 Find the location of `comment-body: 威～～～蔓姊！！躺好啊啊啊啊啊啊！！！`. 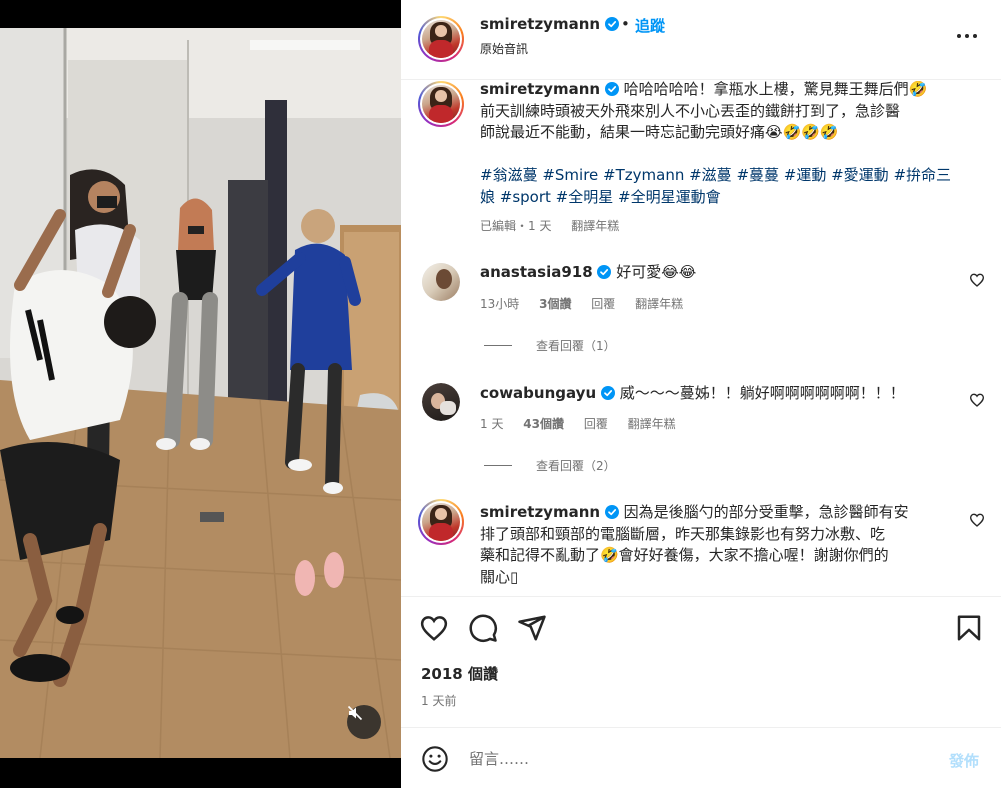

comment-body: 威～～～蔓姊！！躺好啊啊啊啊啊啊！！！ is located at coordinates (762, 393).